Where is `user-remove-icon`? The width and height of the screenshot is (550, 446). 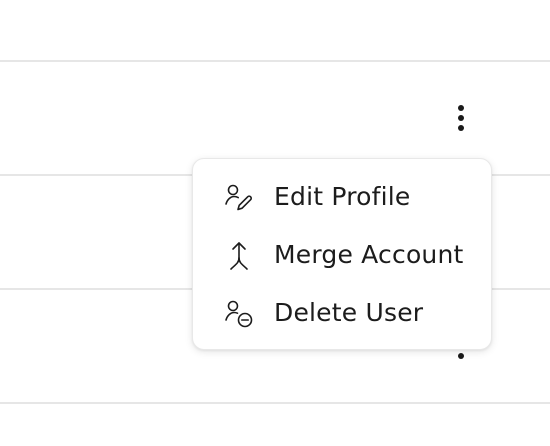 user-remove-icon is located at coordinates (239, 314).